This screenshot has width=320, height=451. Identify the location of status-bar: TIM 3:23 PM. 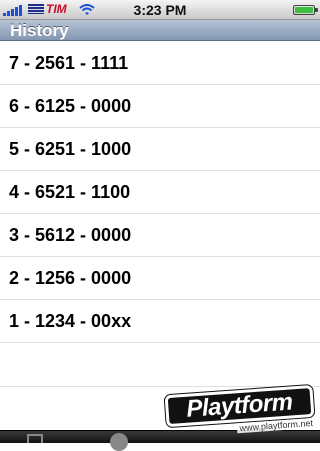
(160, 10).